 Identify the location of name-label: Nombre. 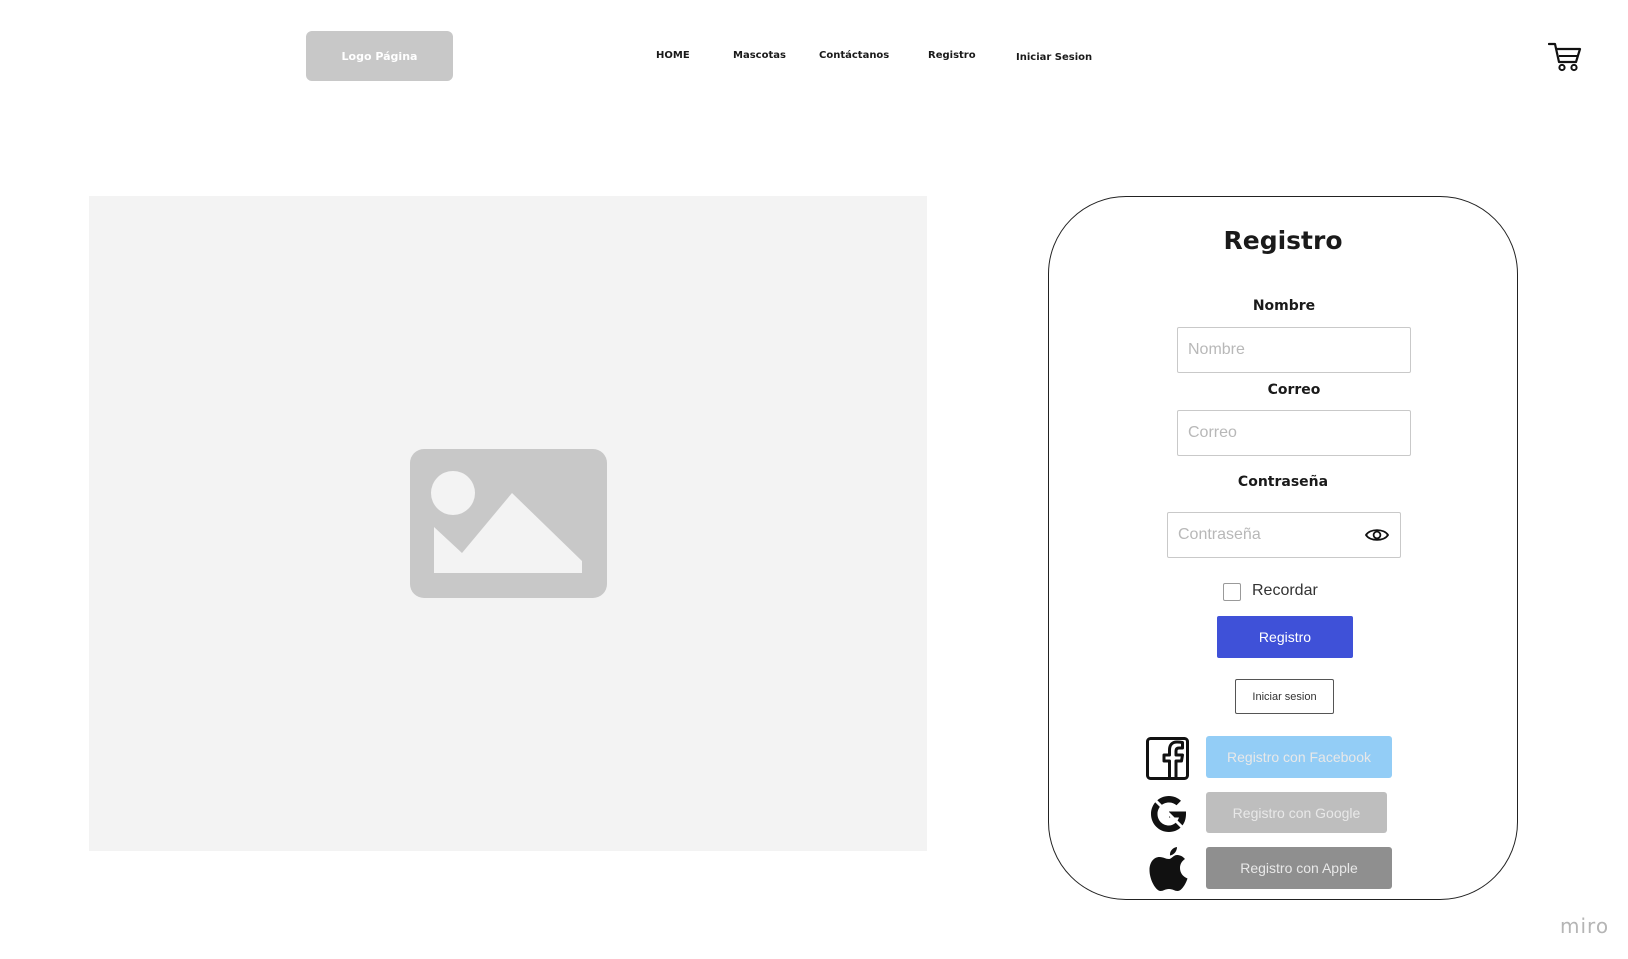
(1284, 306).